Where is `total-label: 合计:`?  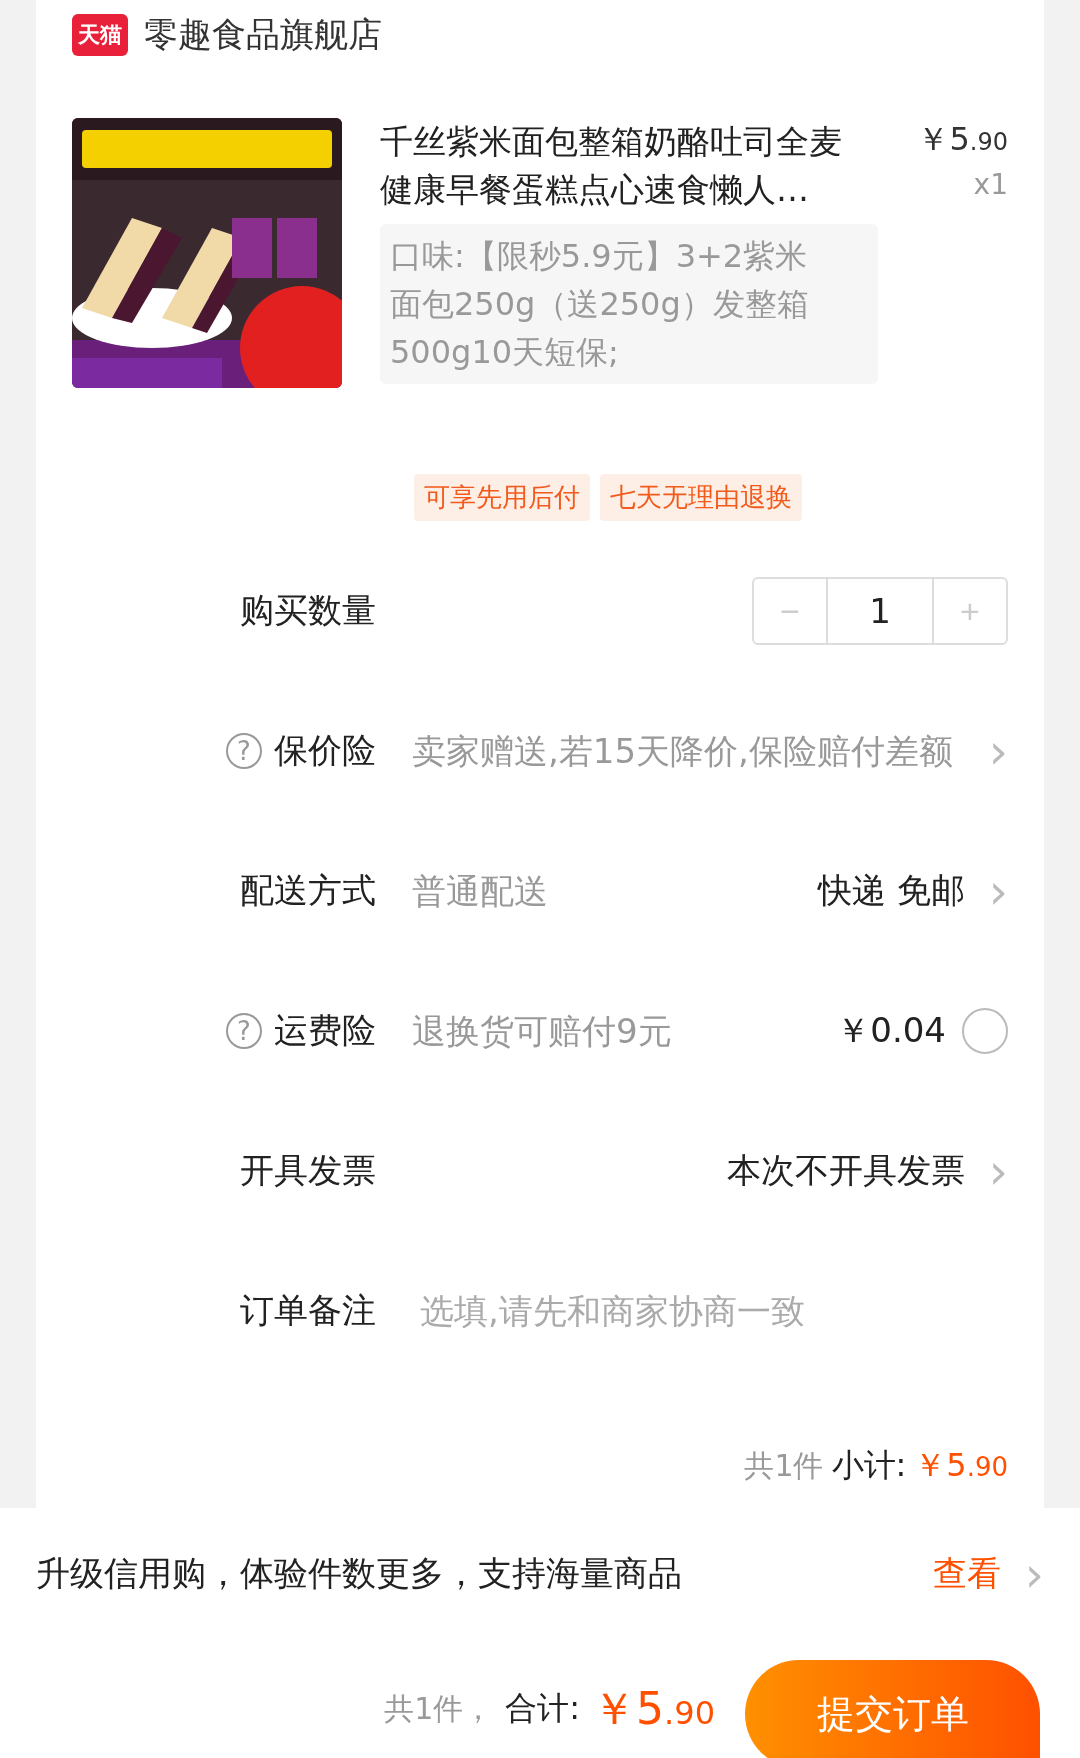 total-label: 合计: is located at coordinates (543, 1708).